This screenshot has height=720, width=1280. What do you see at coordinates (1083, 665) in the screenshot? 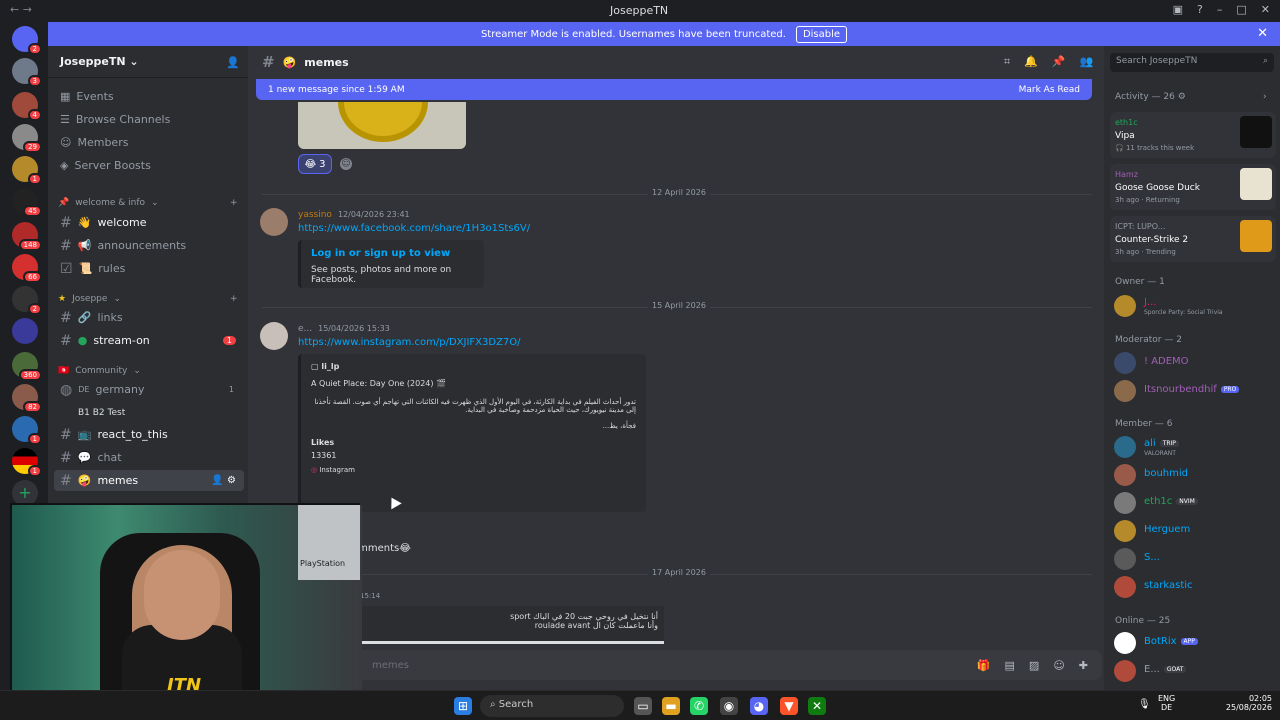
I see `apps-icon: ✚` at bounding box center [1083, 665].